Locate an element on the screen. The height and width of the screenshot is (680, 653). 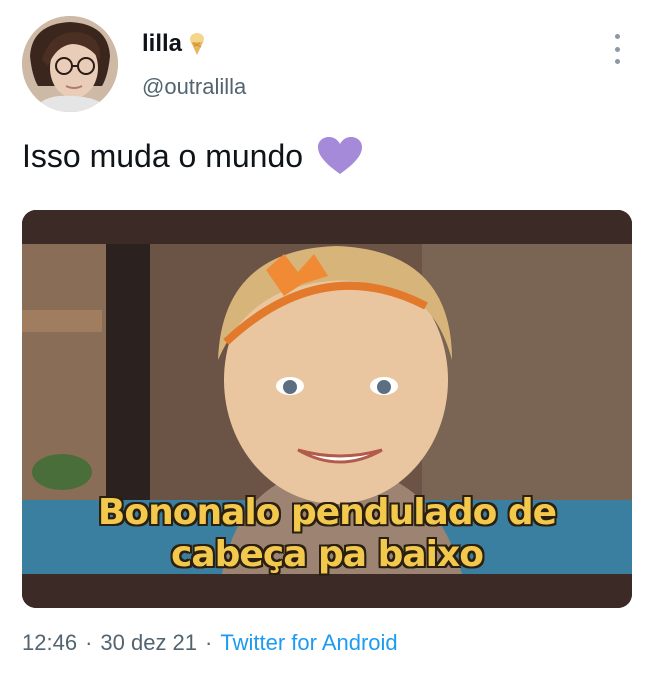
ice-cream-icon is located at coordinates (197, 44).